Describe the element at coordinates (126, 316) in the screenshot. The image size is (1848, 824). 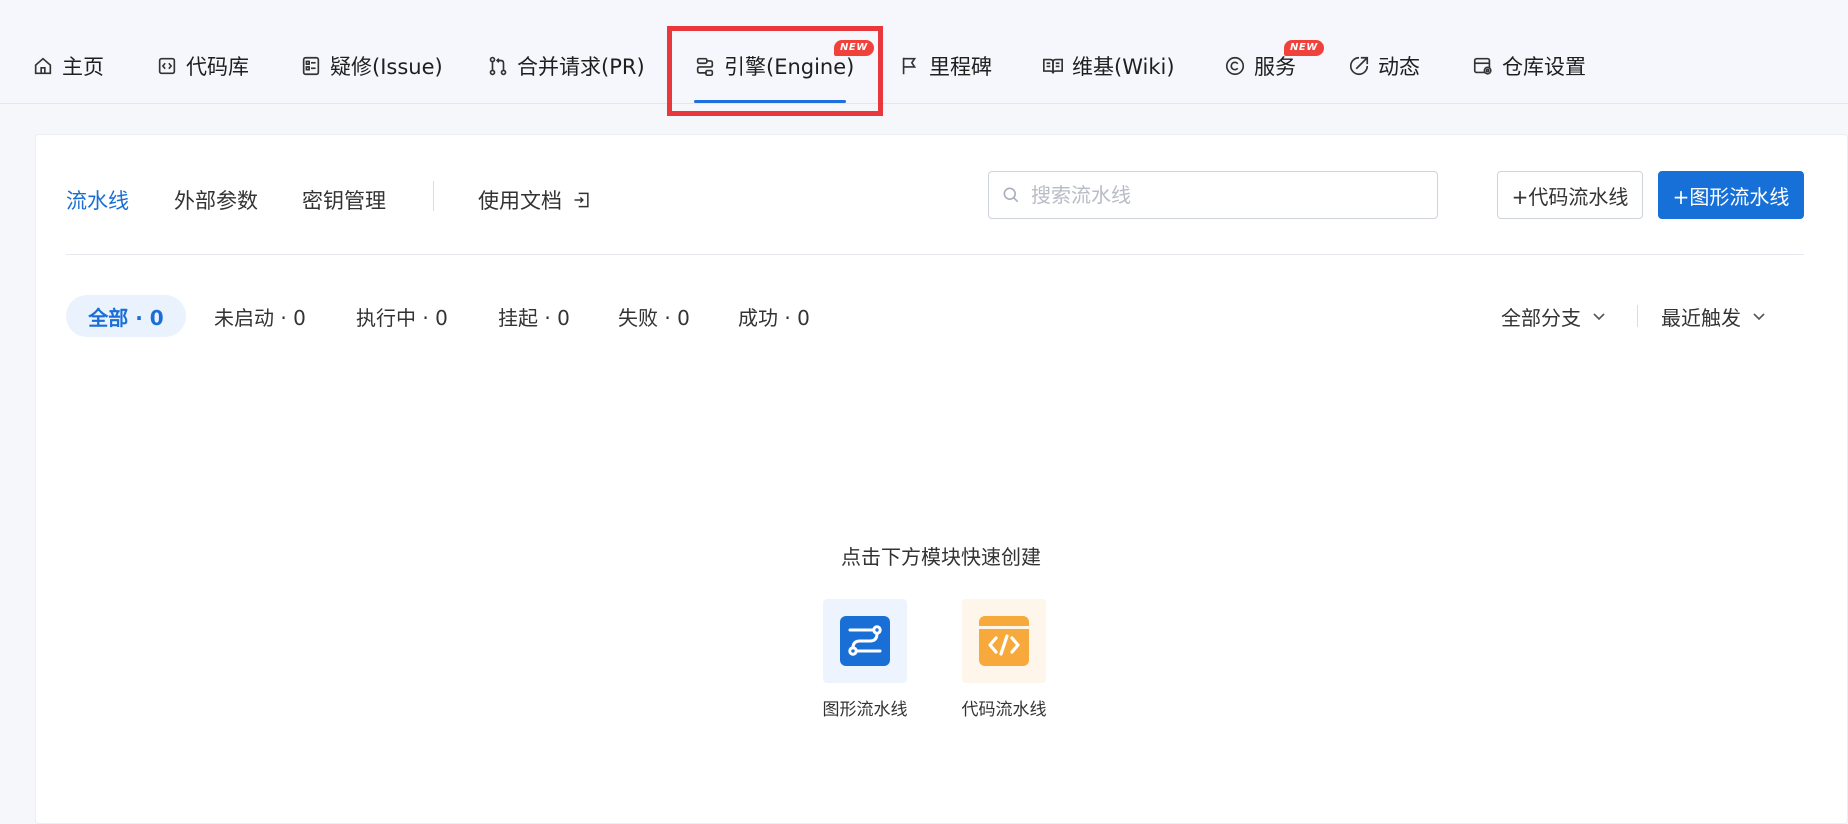
I see `filter-all: 全部 · 0` at that location.